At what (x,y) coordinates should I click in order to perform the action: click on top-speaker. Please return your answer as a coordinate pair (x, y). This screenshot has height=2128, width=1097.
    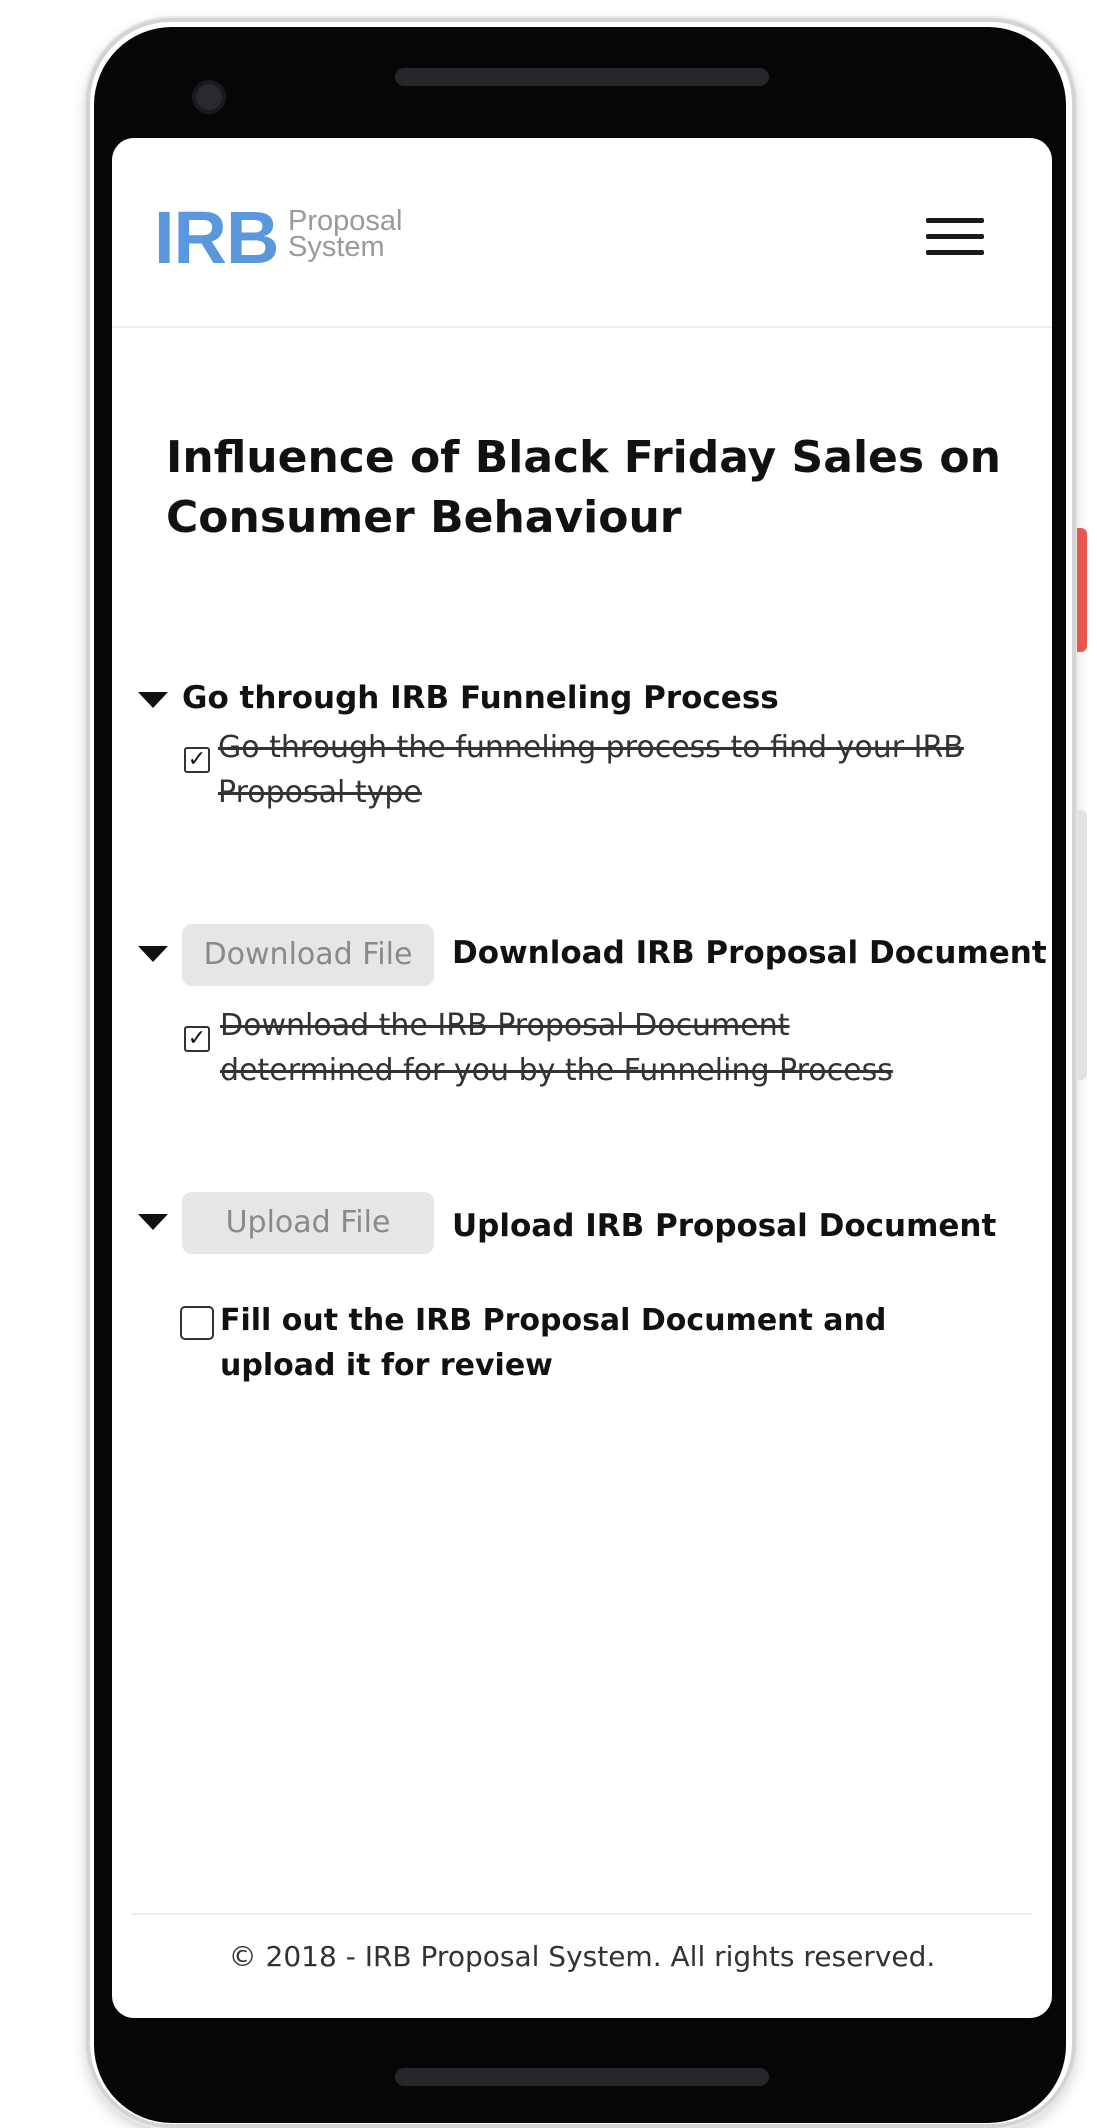
    Looking at the image, I should click on (582, 77).